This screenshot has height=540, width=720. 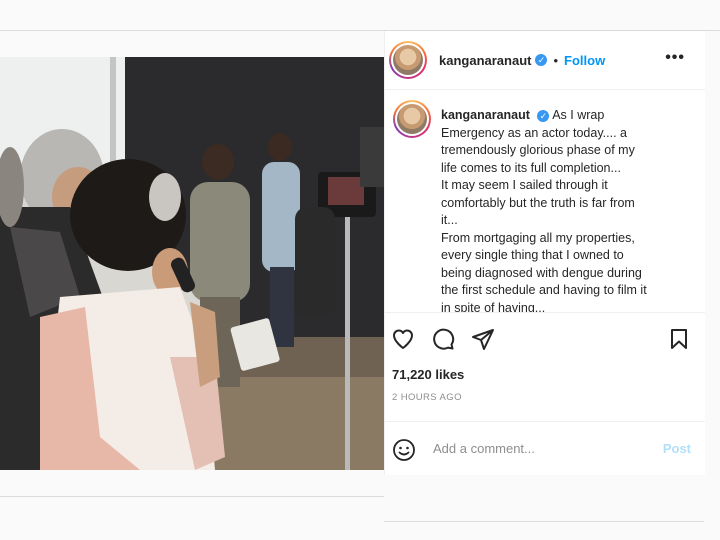 What do you see at coordinates (584, 60) in the screenshot?
I see `follow-button: Follow` at bounding box center [584, 60].